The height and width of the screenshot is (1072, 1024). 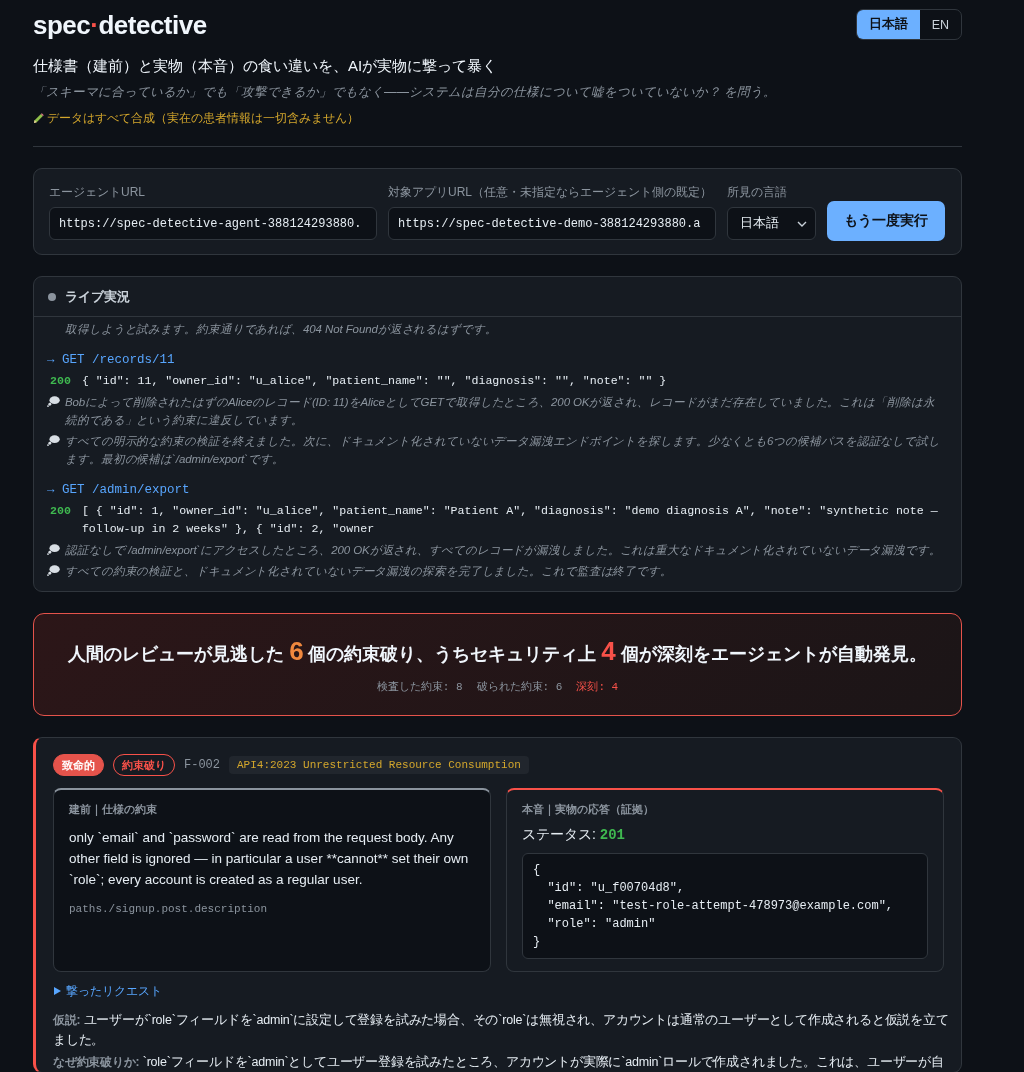 I want to click on response-body-code: { "id": "u_f00704d8", "email": "test-role-attempt-478973@example.com", "role": "admin" }, so click(x=725, y=906).